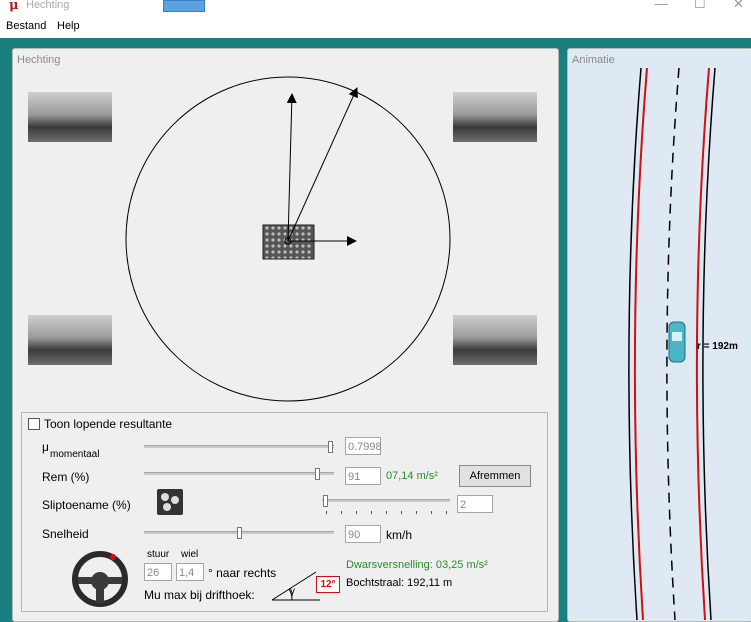 The width and height of the screenshot is (751, 622). What do you see at coordinates (325, 501) in the screenshot?
I see `slip-slider-thumb` at bounding box center [325, 501].